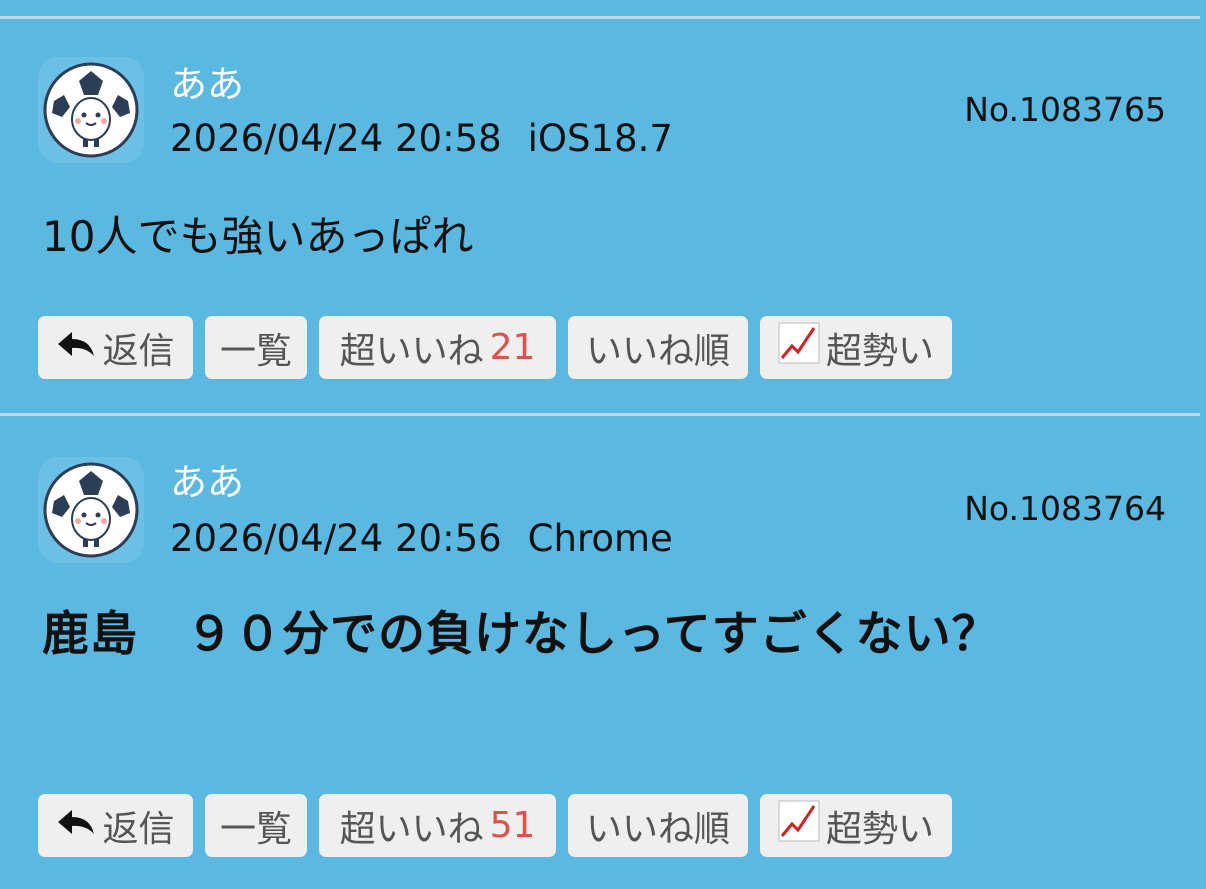  I want to click on post-body: 10人でも強いあっぱれ, so click(258, 236).